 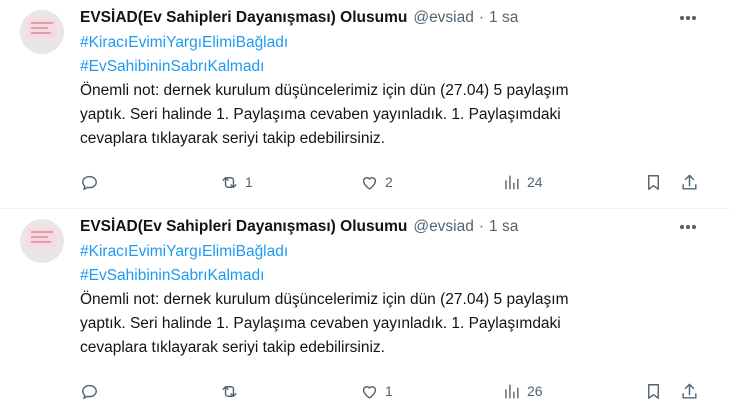 I want to click on like-count: 1, so click(x=389, y=391).